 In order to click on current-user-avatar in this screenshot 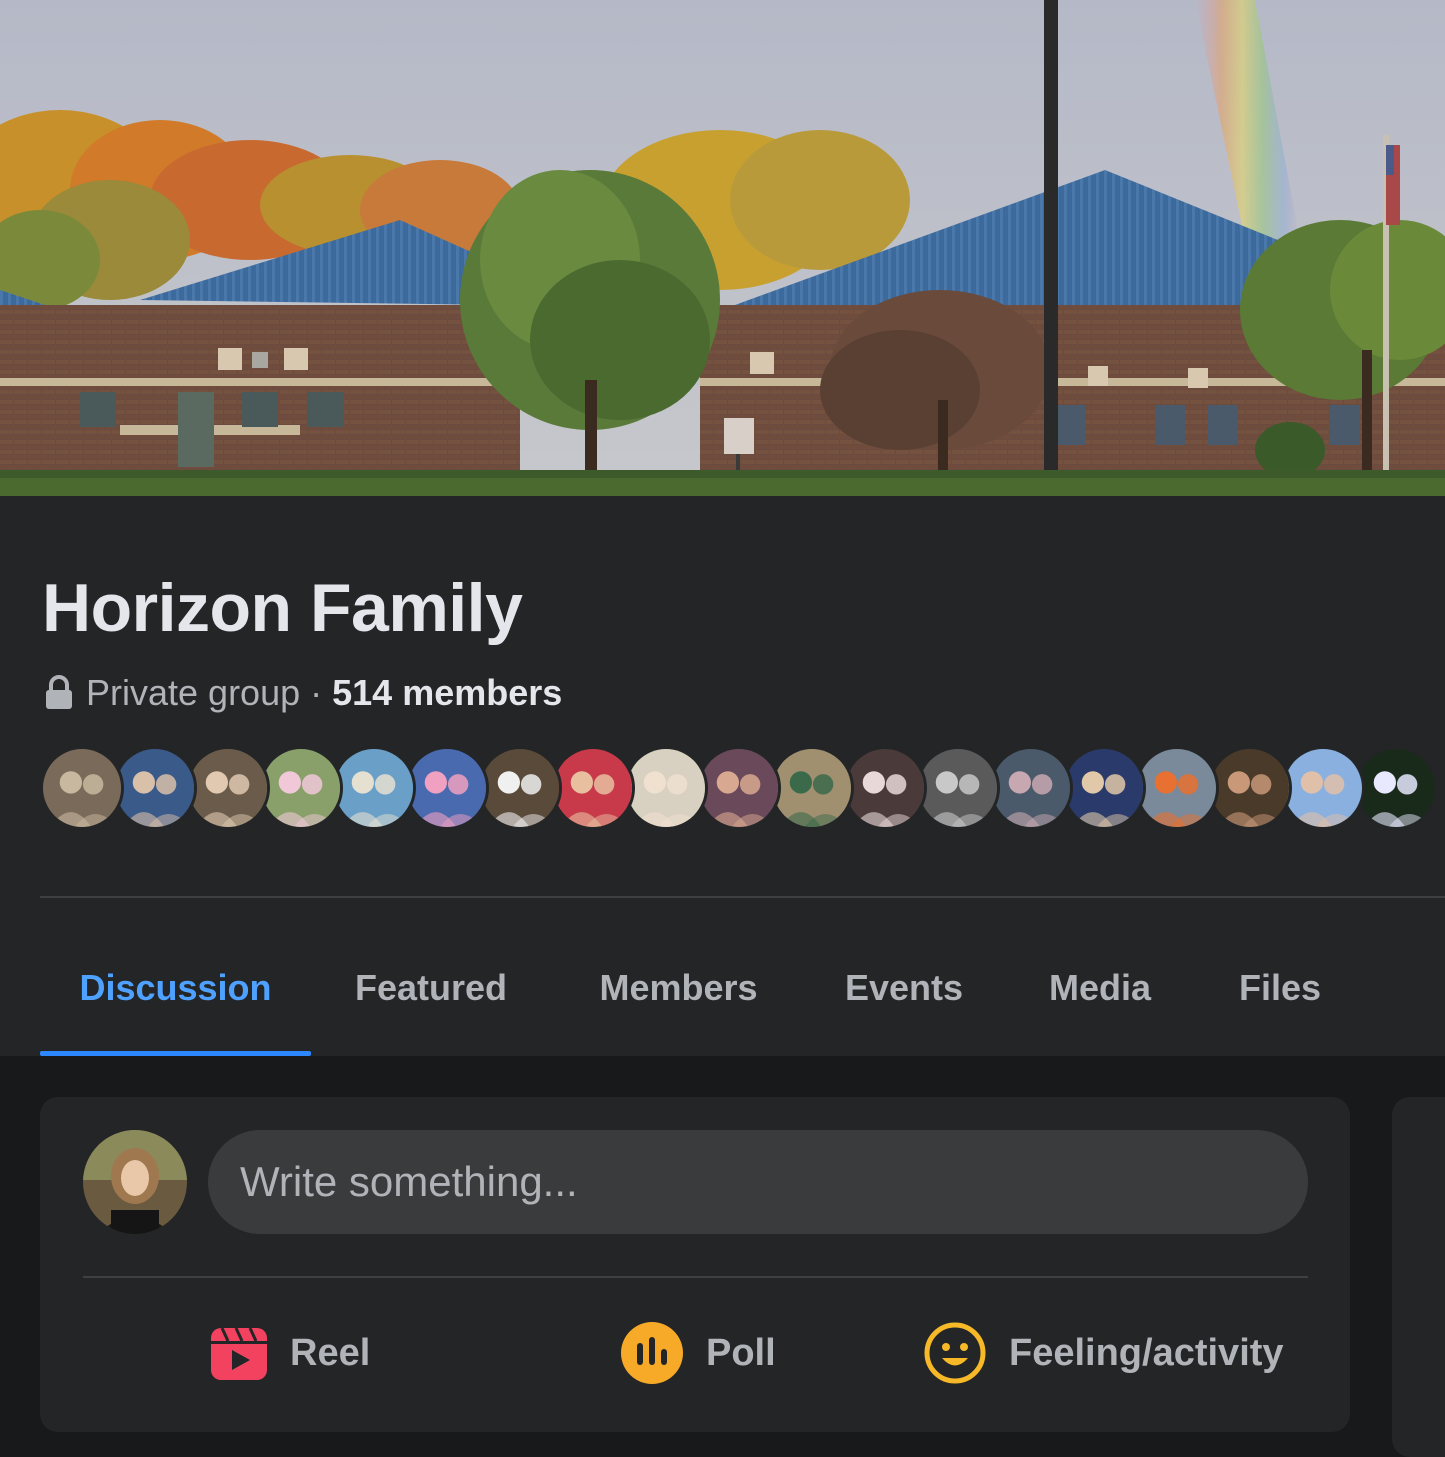, I will do `click(135, 1182)`.